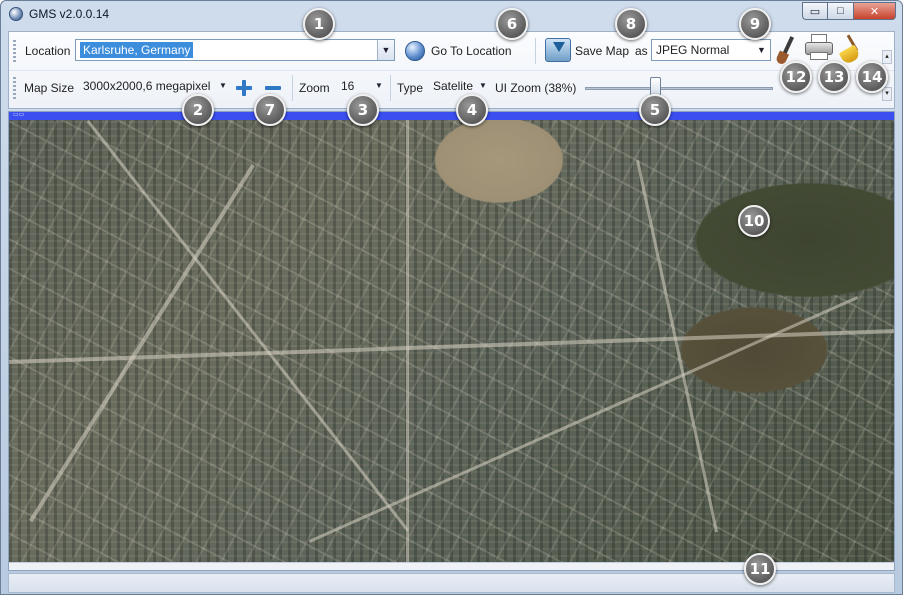  Describe the element at coordinates (692, 50) in the screenshot. I see `format-value: JPEG Normal` at that location.